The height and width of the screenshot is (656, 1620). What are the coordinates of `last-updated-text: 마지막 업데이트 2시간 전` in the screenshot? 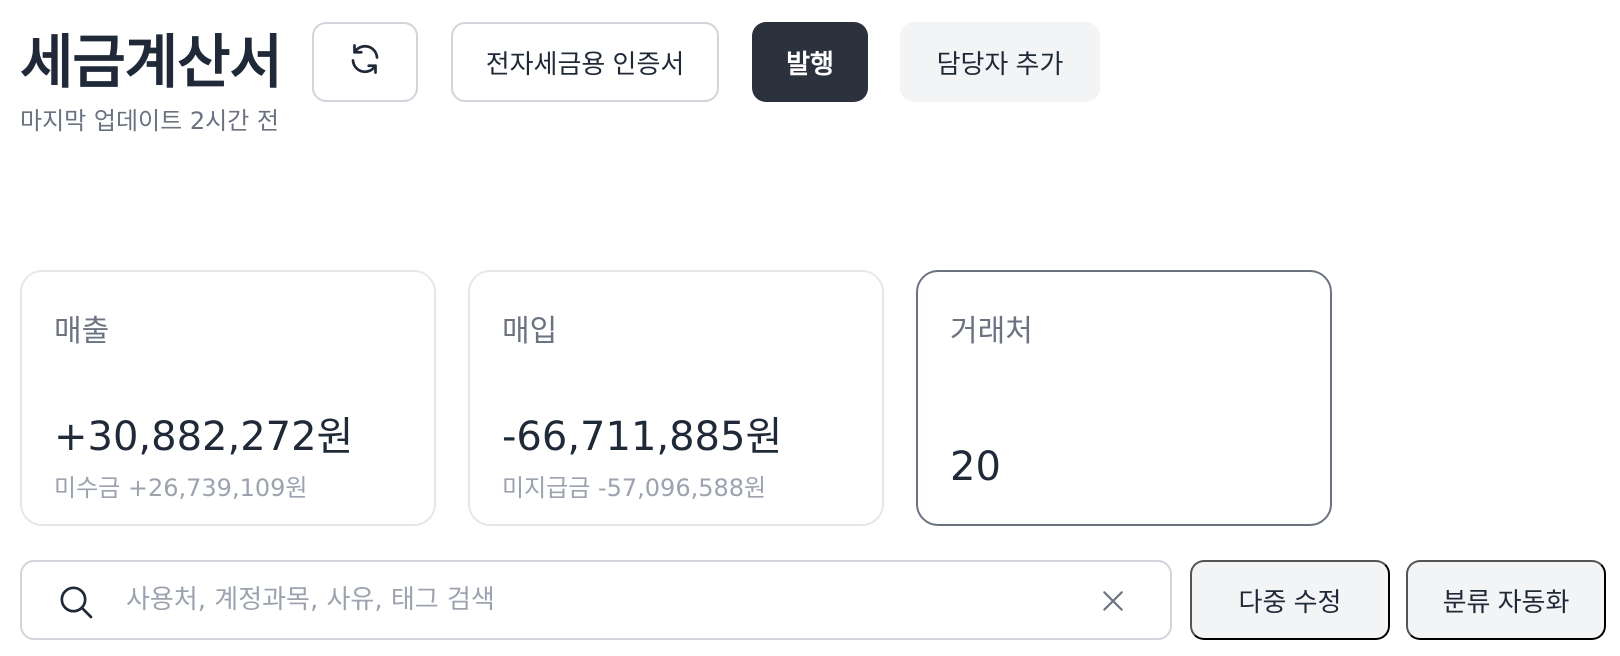 It's located at (149, 121).